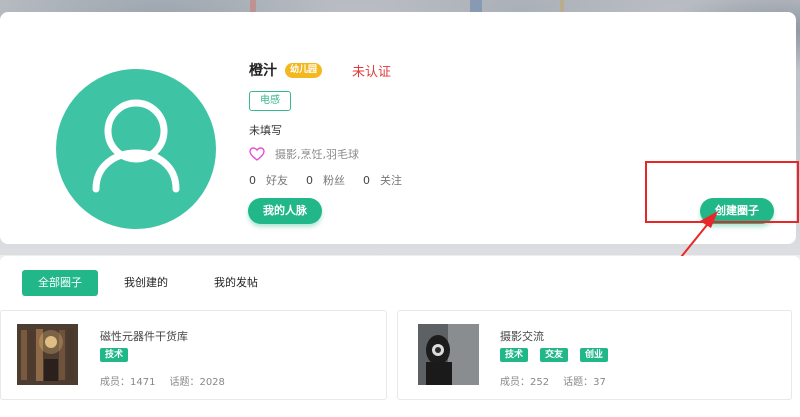 The height and width of the screenshot is (417, 800). What do you see at coordinates (270, 101) in the screenshot?
I see `profile-tag: 电感` at bounding box center [270, 101].